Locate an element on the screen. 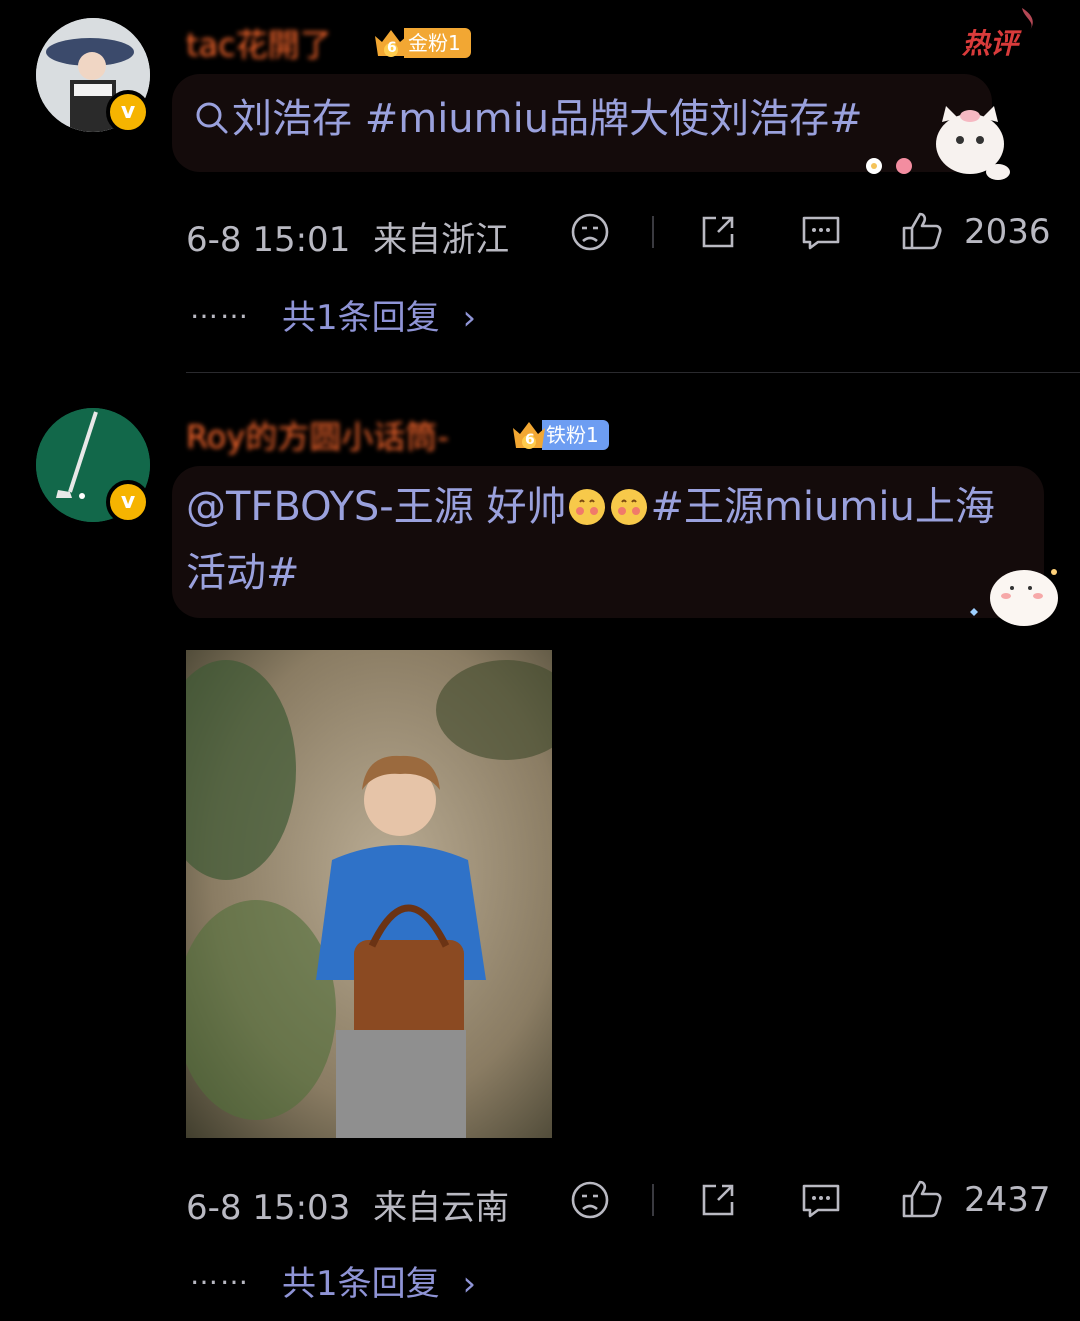 The width and height of the screenshot is (1080, 1321). search-icon is located at coordinates (212, 118).